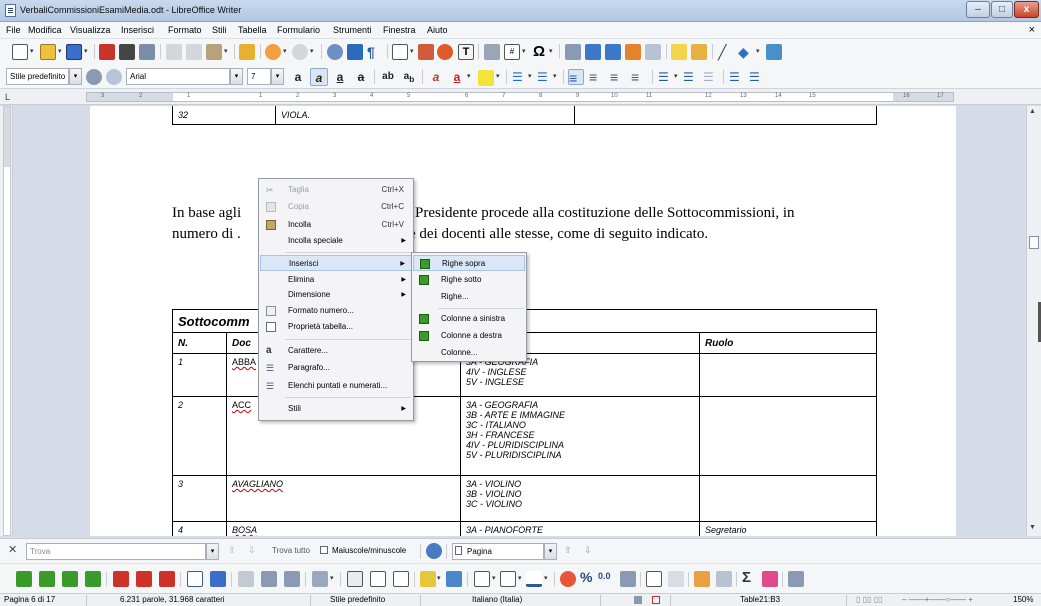  Describe the element at coordinates (666, 77) in the screenshot. I see `line-spacing-icon: ☰` at that location.